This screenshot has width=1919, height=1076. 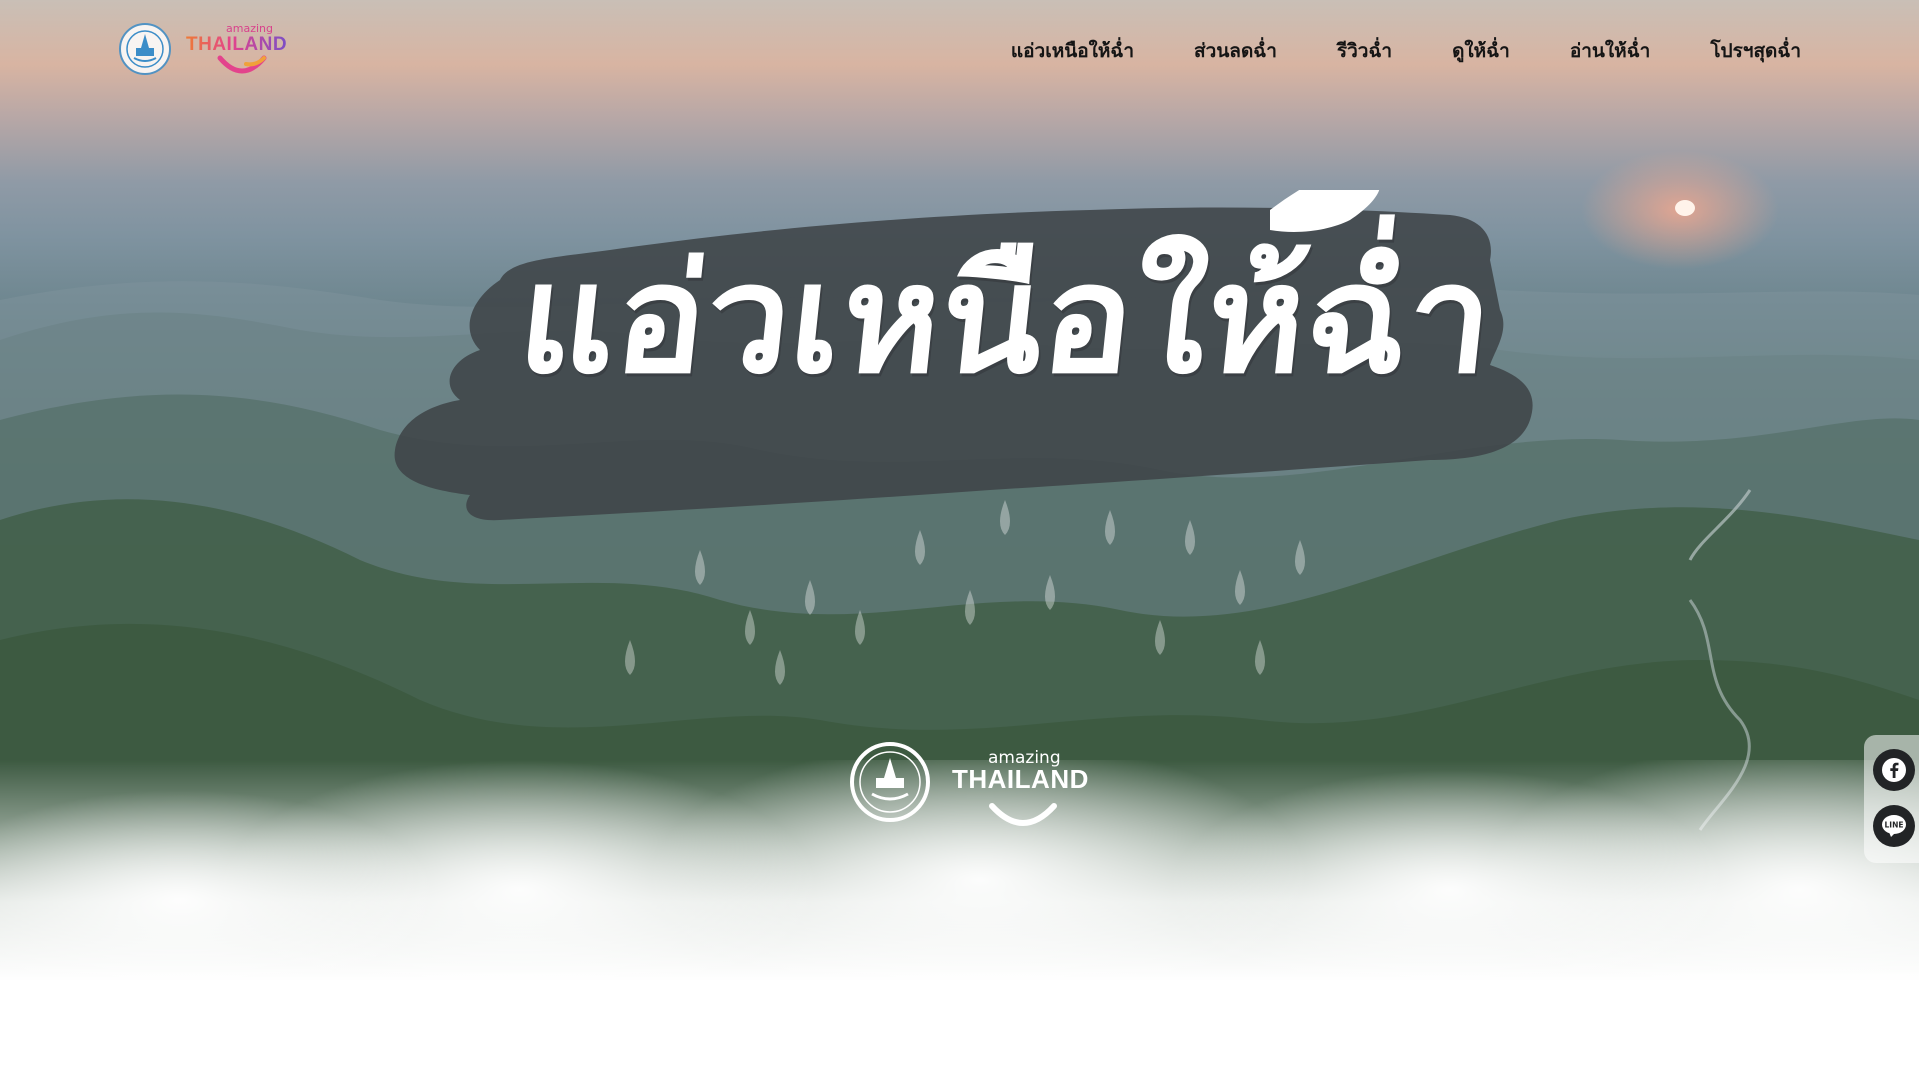 I want to click on amazing-thailand-logo: amazing THAILAND, so click(x=250, y=49).